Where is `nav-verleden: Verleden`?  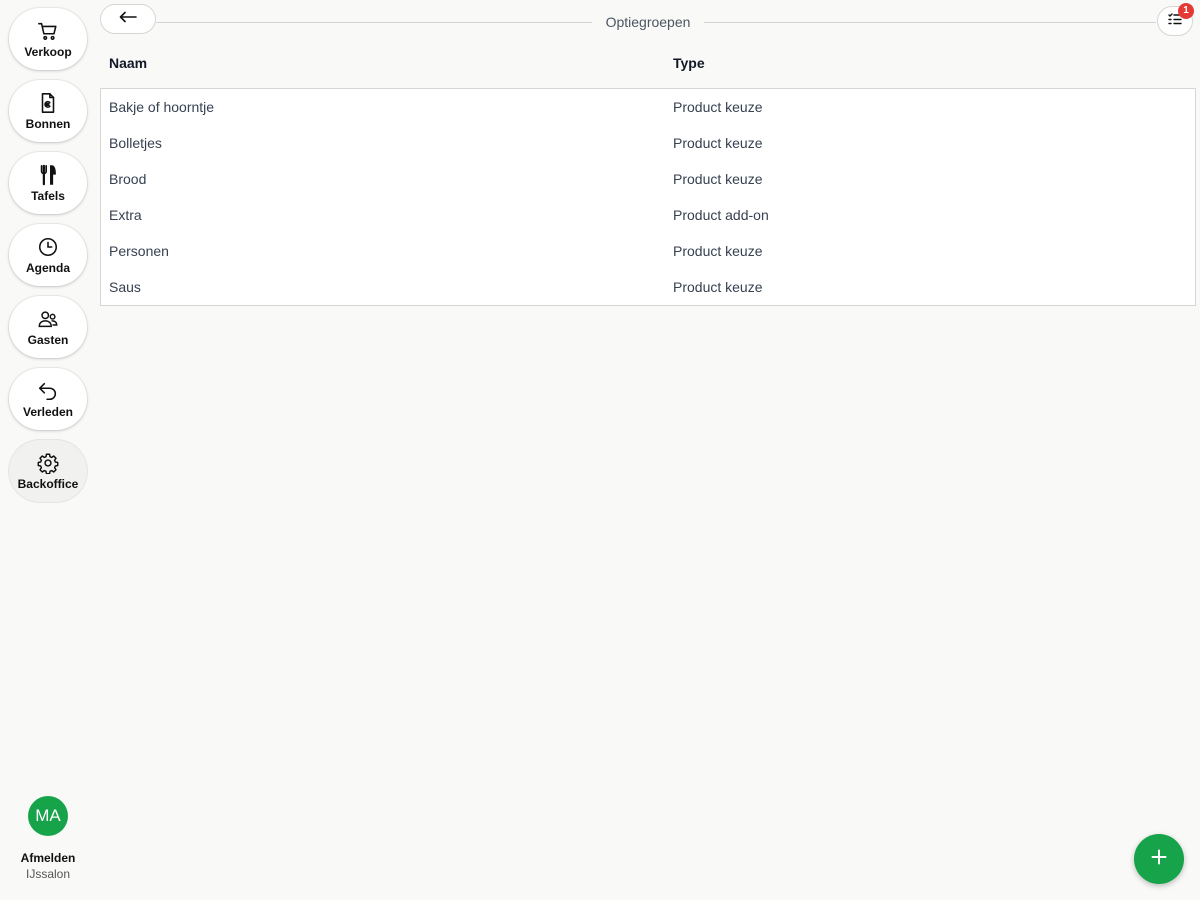
nav-verleden: Verleden is located at coordinates (48, 399).